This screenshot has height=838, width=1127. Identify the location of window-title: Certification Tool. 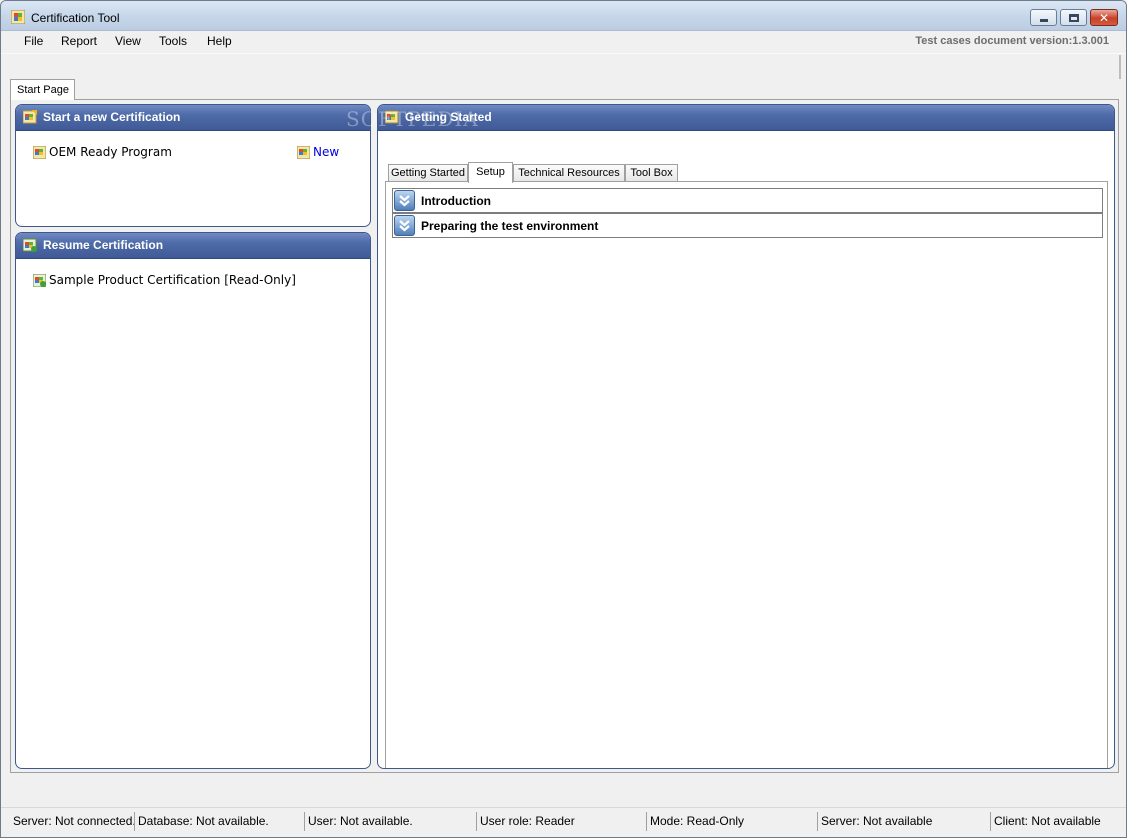
(75, 18).